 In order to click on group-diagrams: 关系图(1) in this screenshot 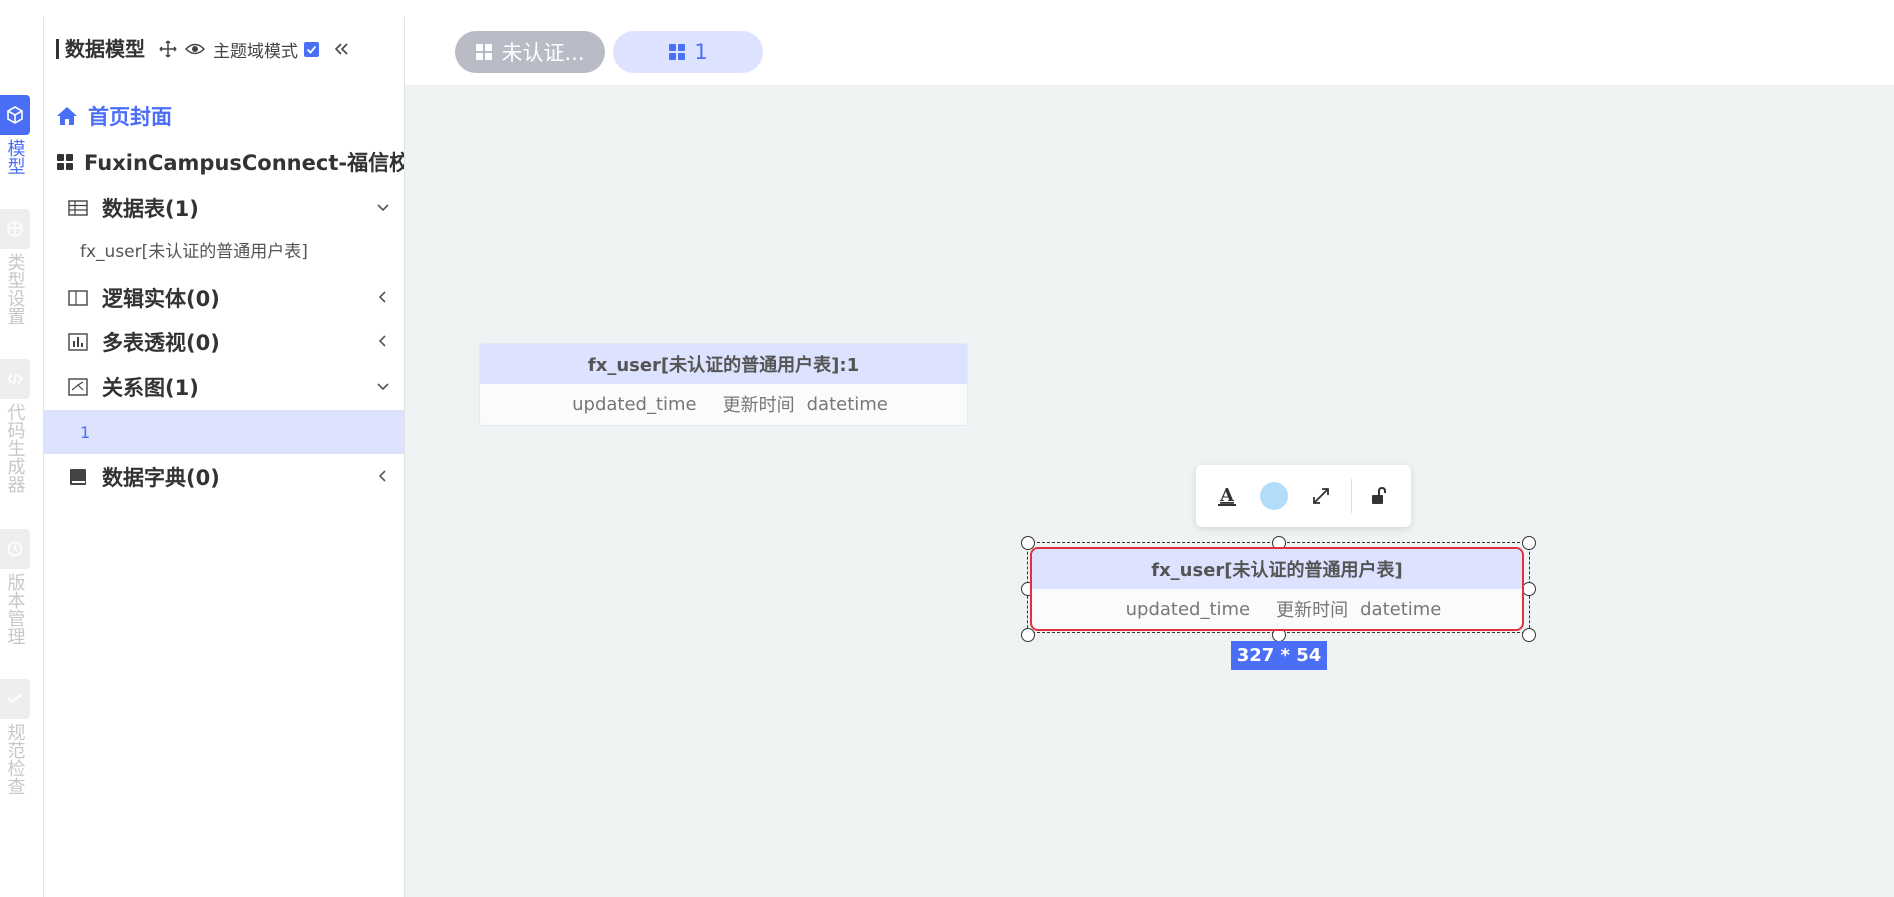, I will do `click(224, 387)`.